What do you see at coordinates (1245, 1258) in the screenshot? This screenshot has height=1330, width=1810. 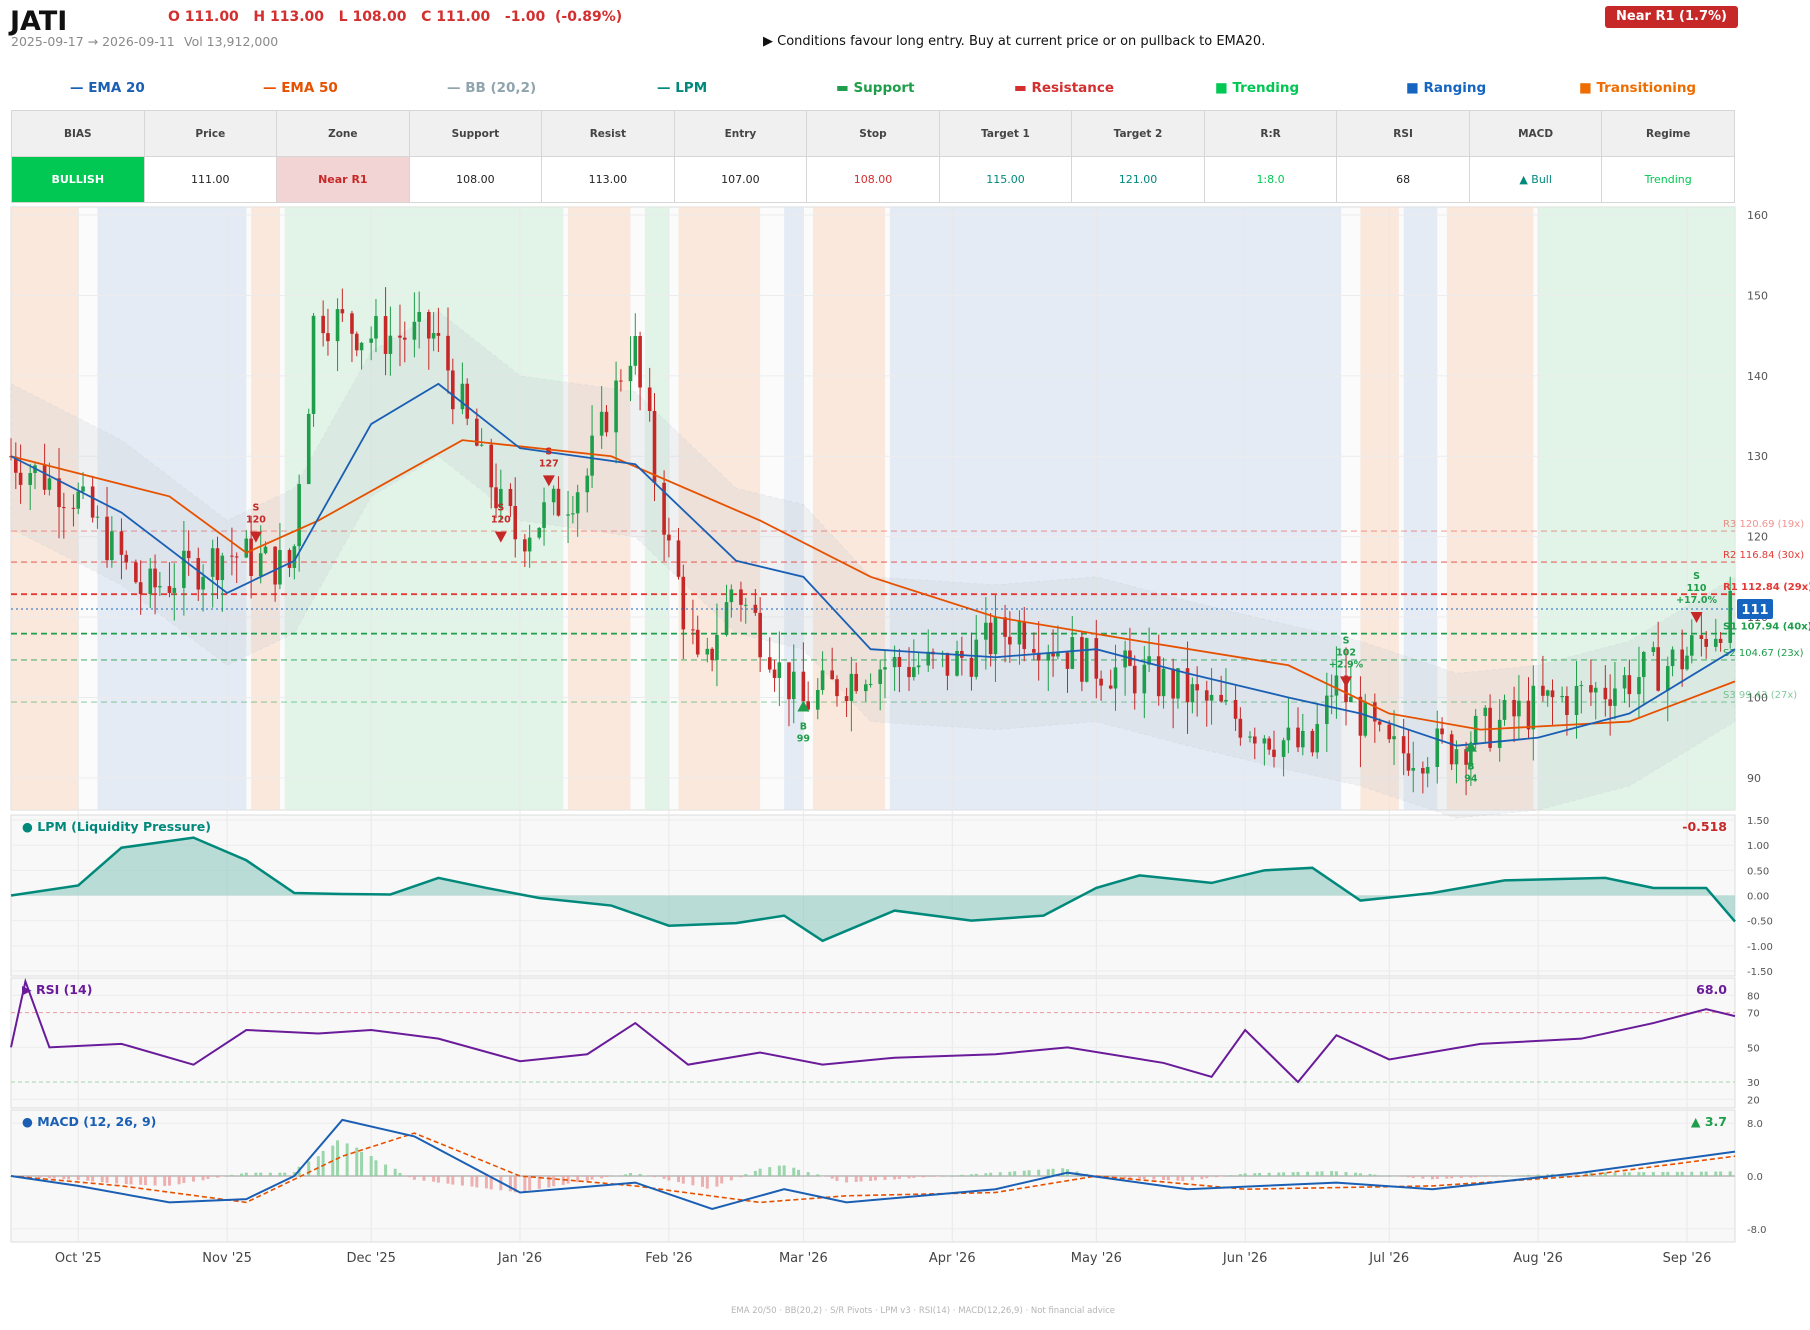 I see `x-tick-label: Jun '26` at bounding box center [1245, 1258].